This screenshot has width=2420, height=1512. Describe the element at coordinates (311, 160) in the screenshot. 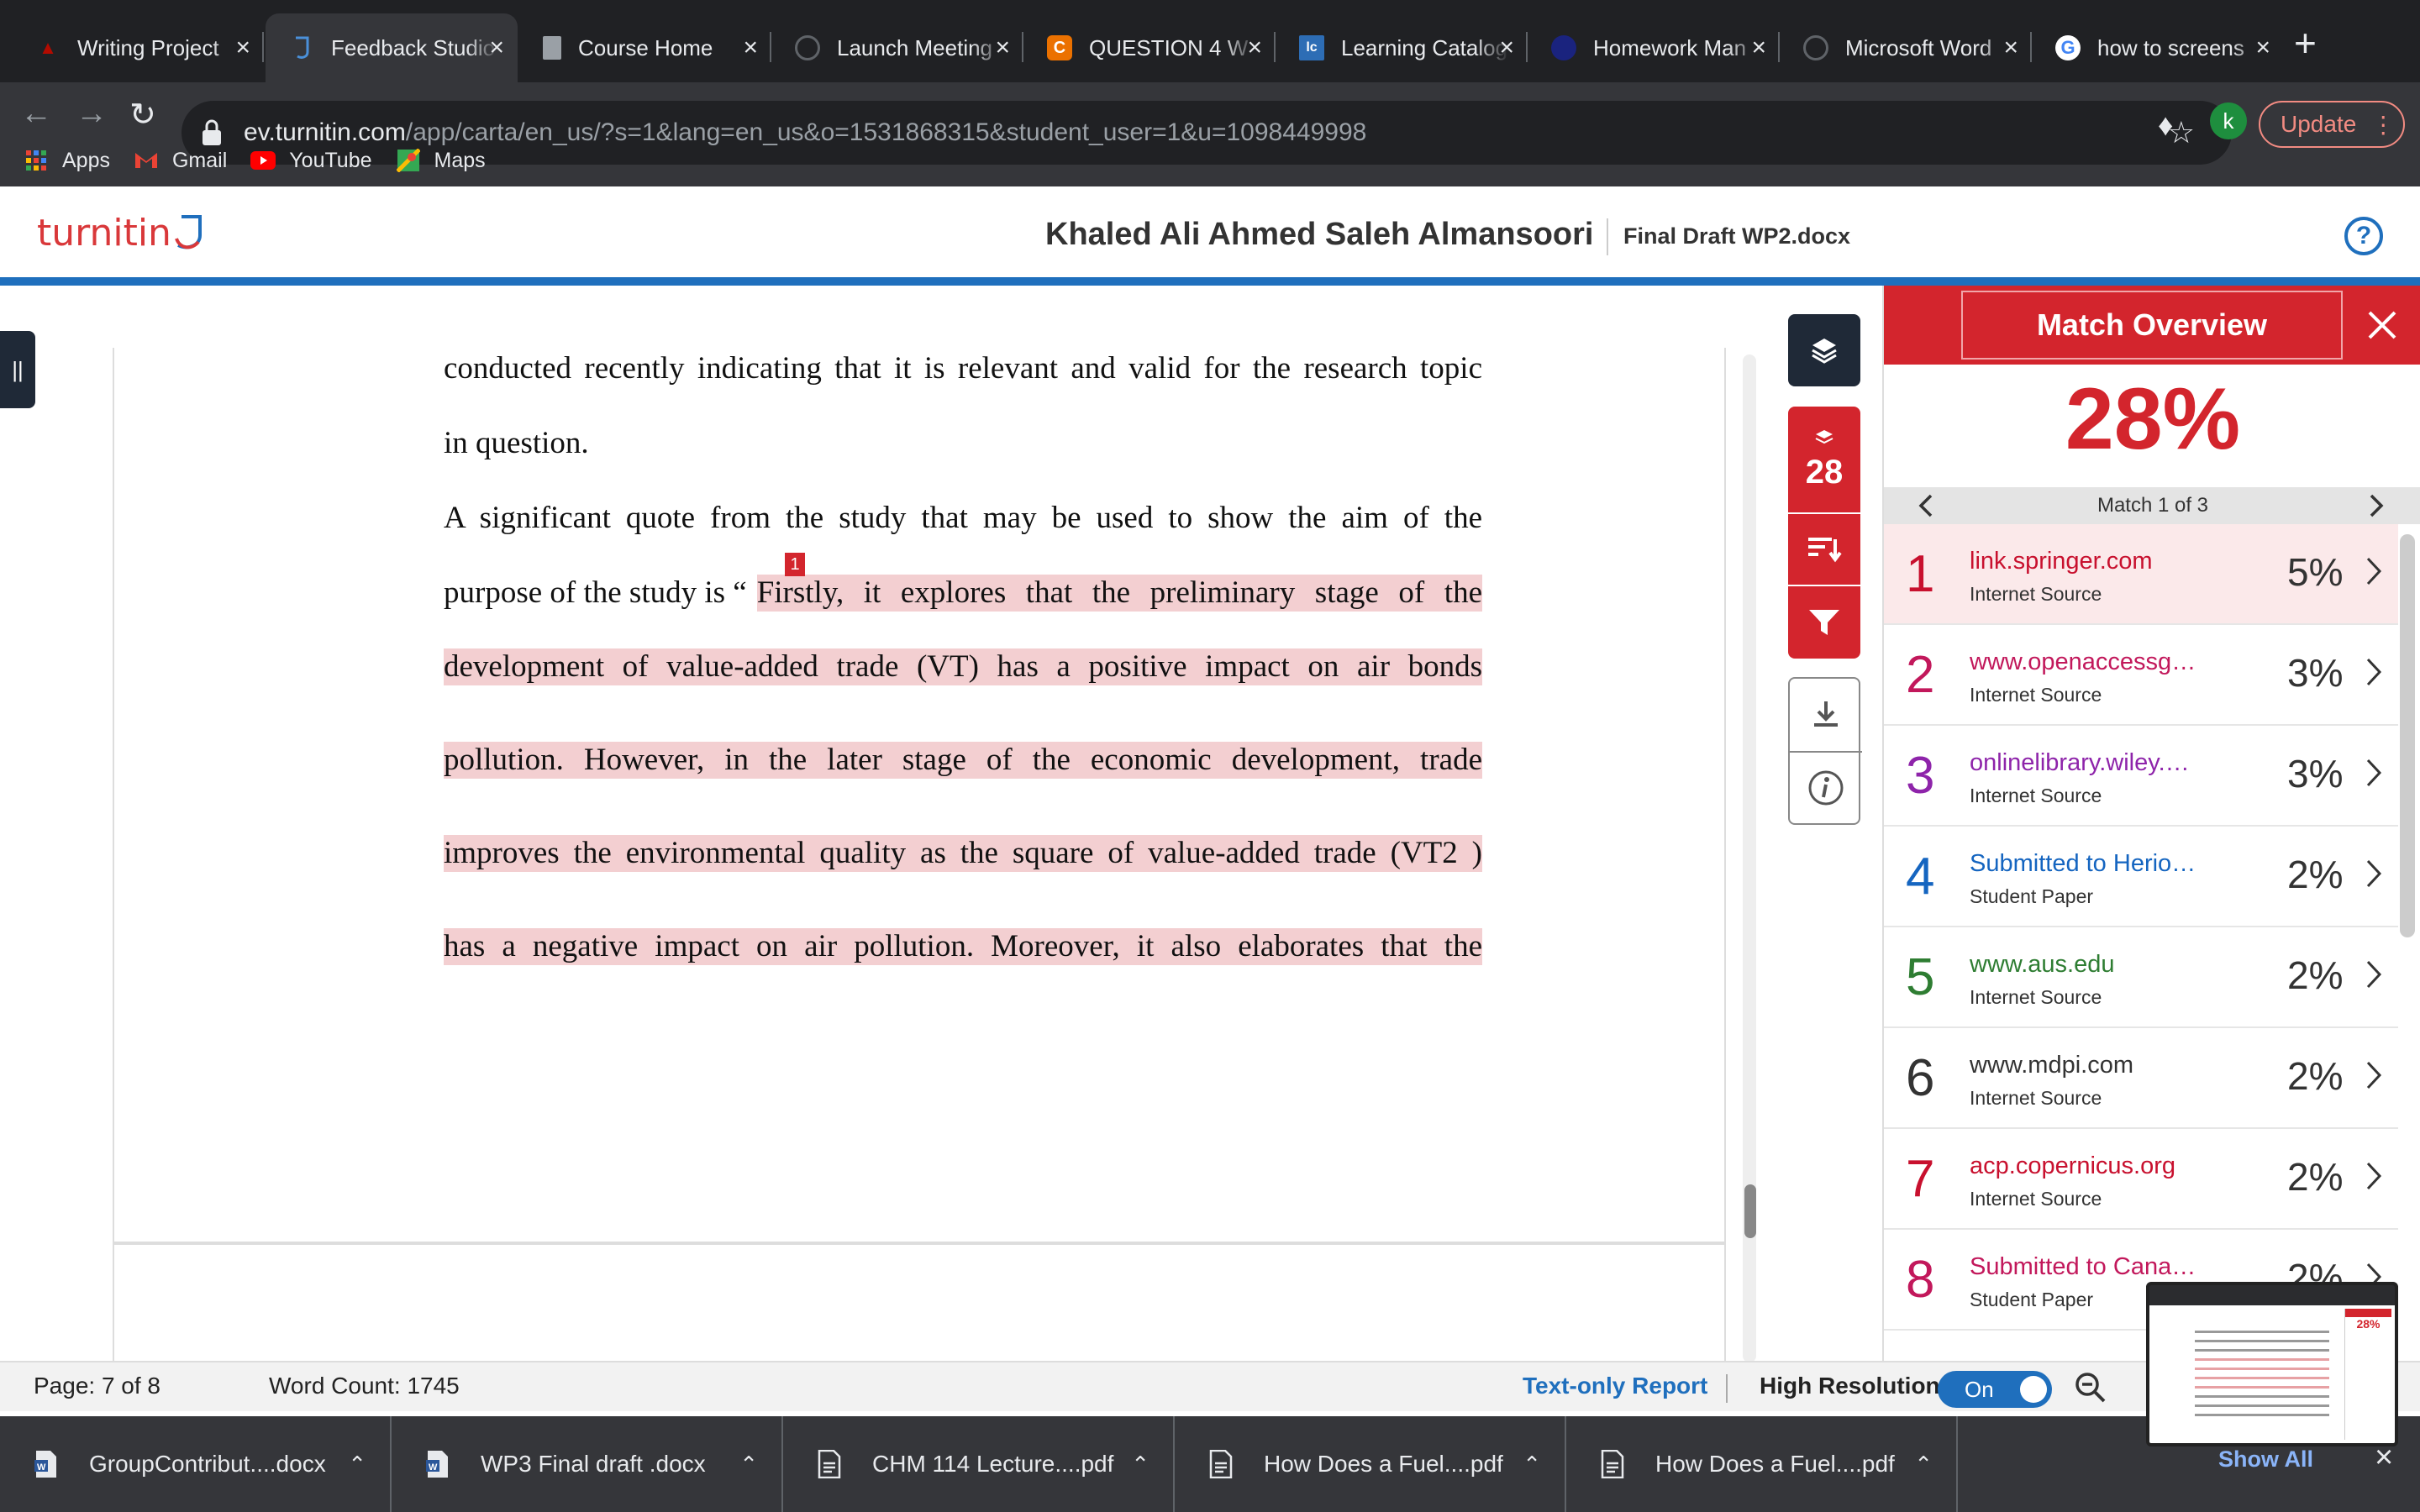

I see `bookmark-youtube: YouTube` at that location.